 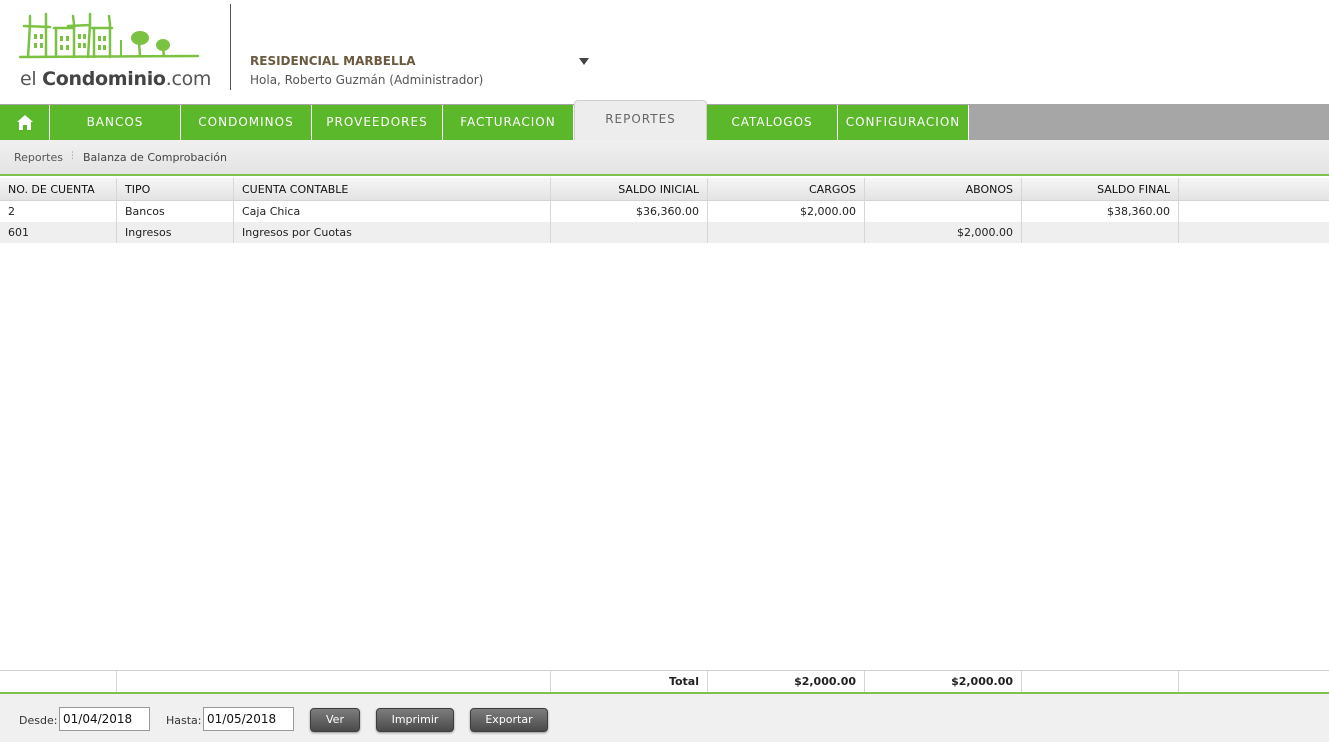 I want to click on cell-saldo-inicial, so click(x=629, y=232).